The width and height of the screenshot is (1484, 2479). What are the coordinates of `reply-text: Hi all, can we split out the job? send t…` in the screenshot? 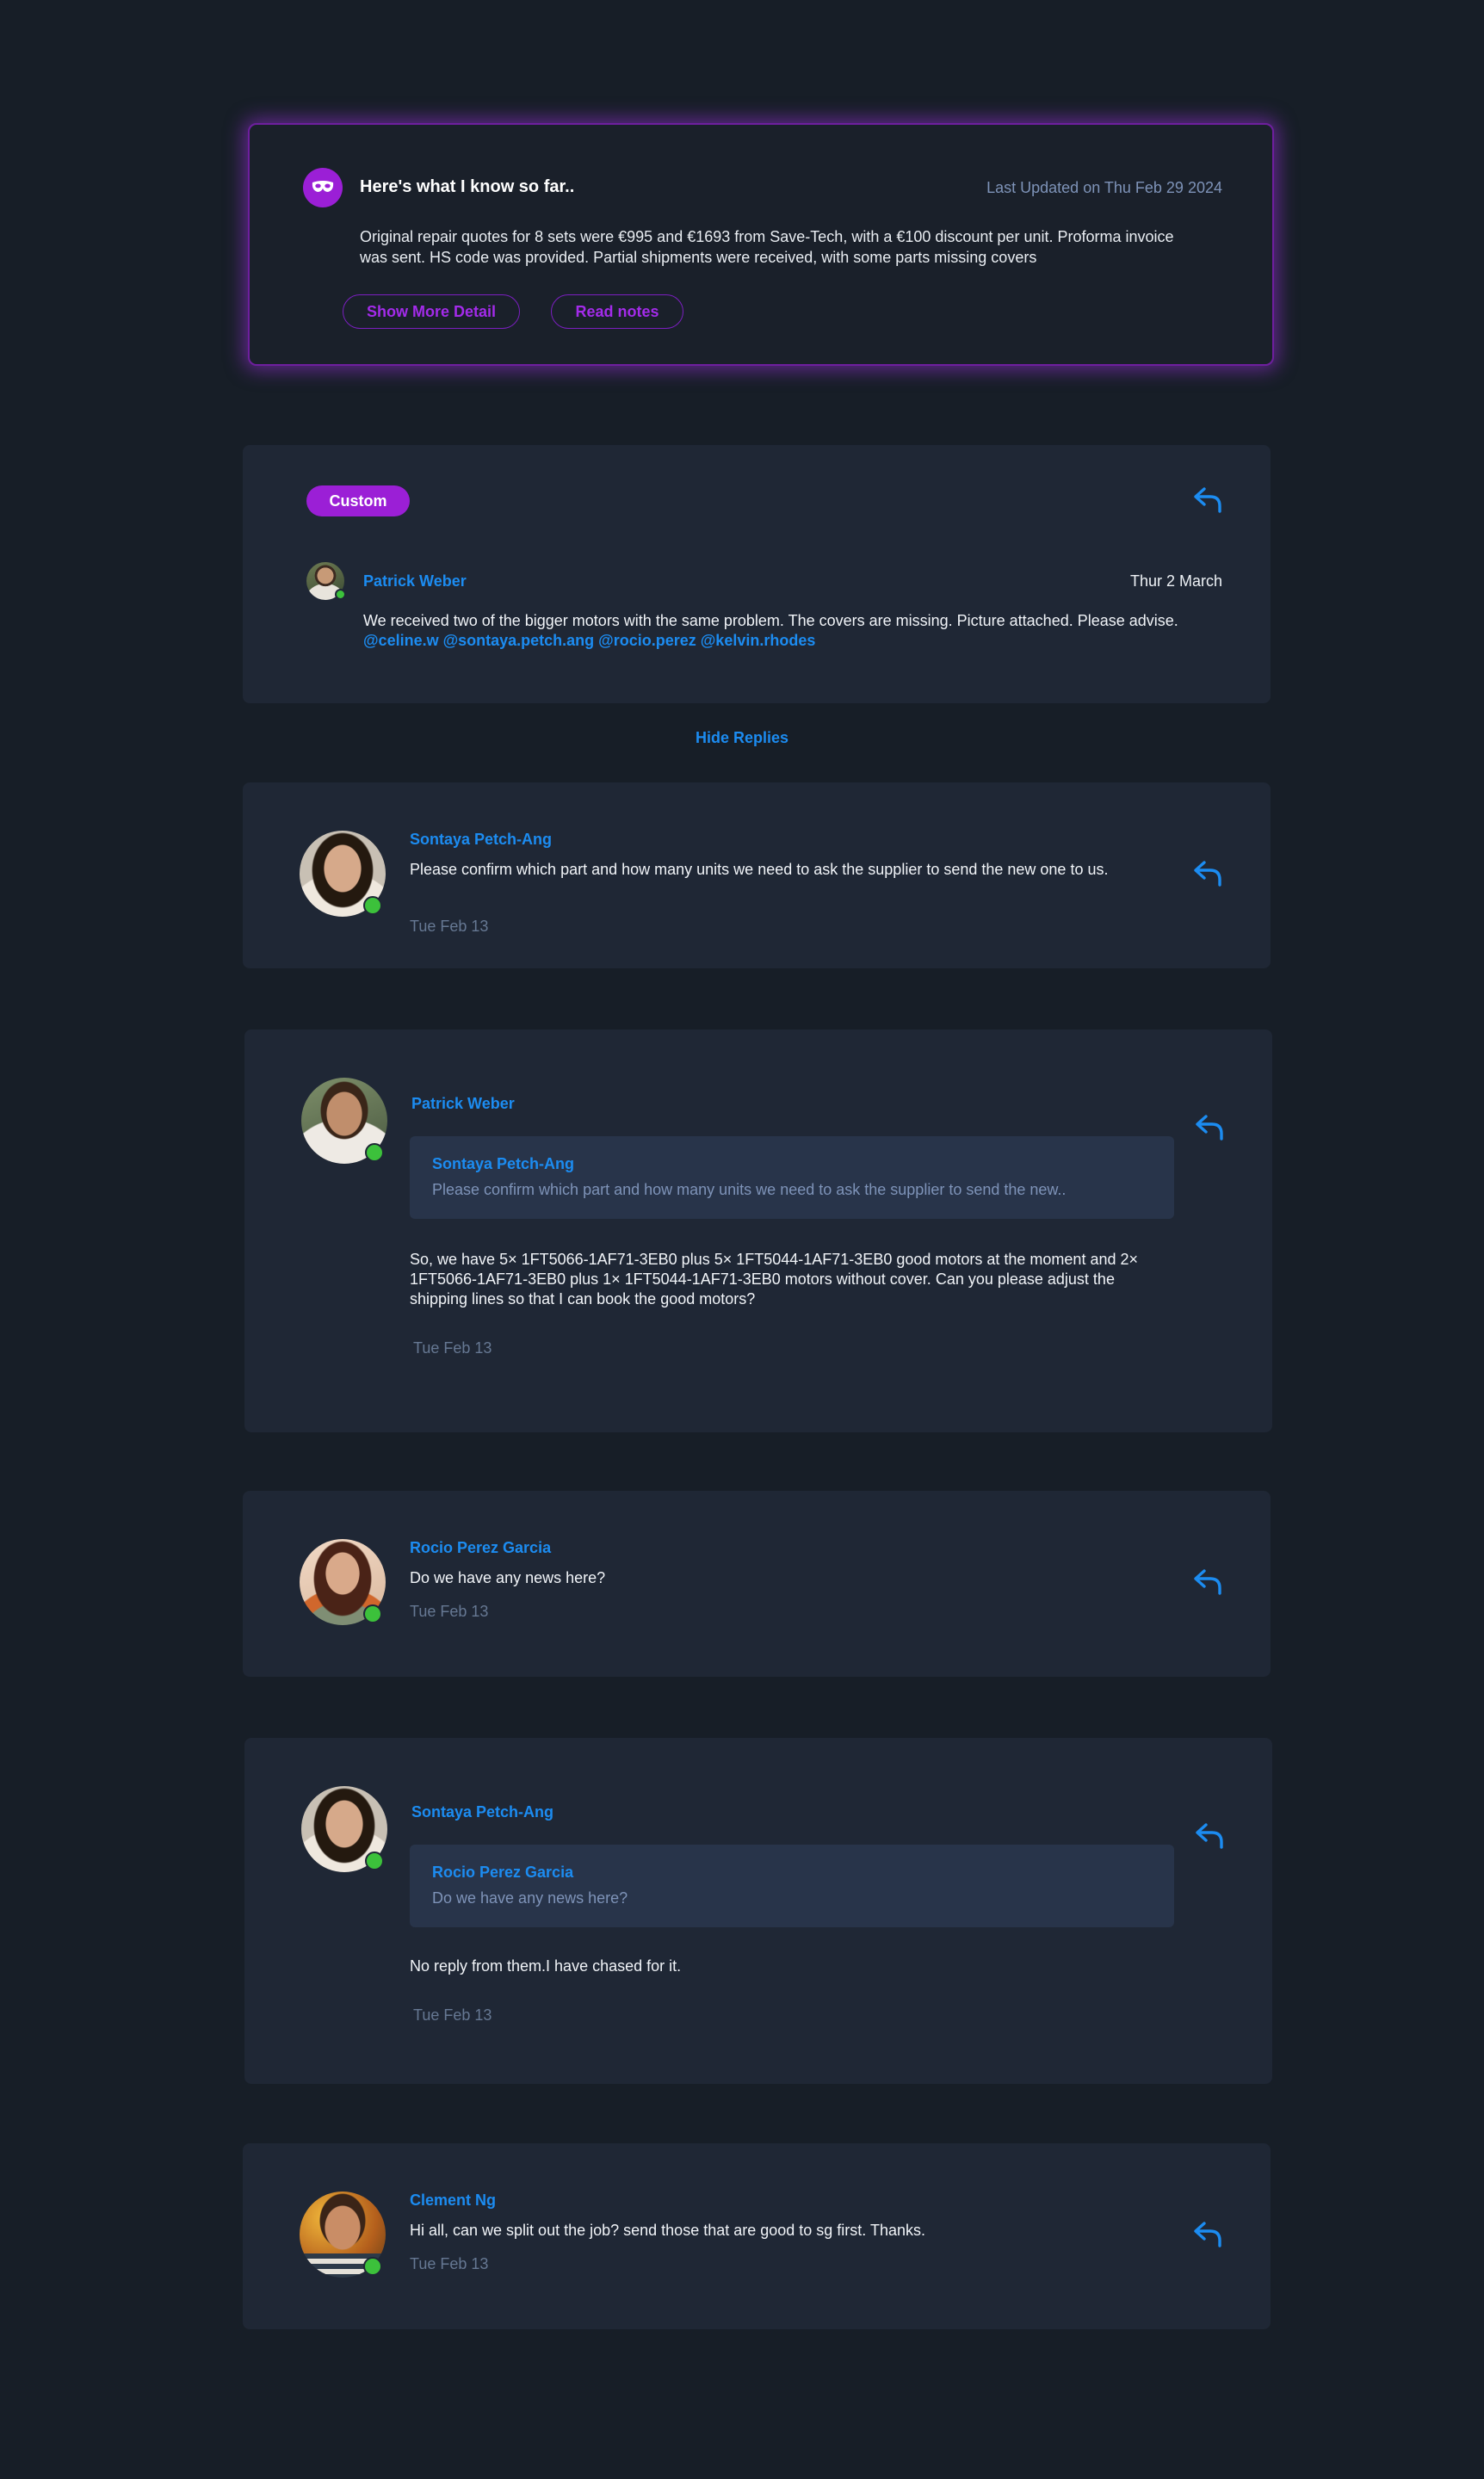 It's located at (668, 2230).